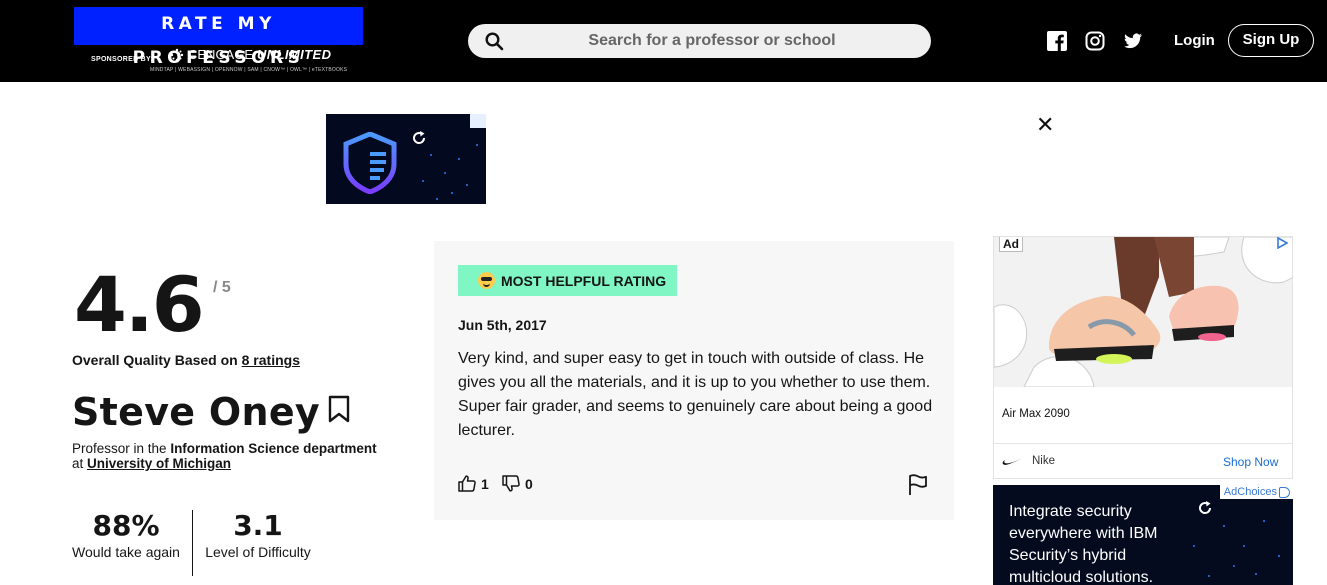  I want to click on review-date: Jun 5th, 2017, so click(502, 325).